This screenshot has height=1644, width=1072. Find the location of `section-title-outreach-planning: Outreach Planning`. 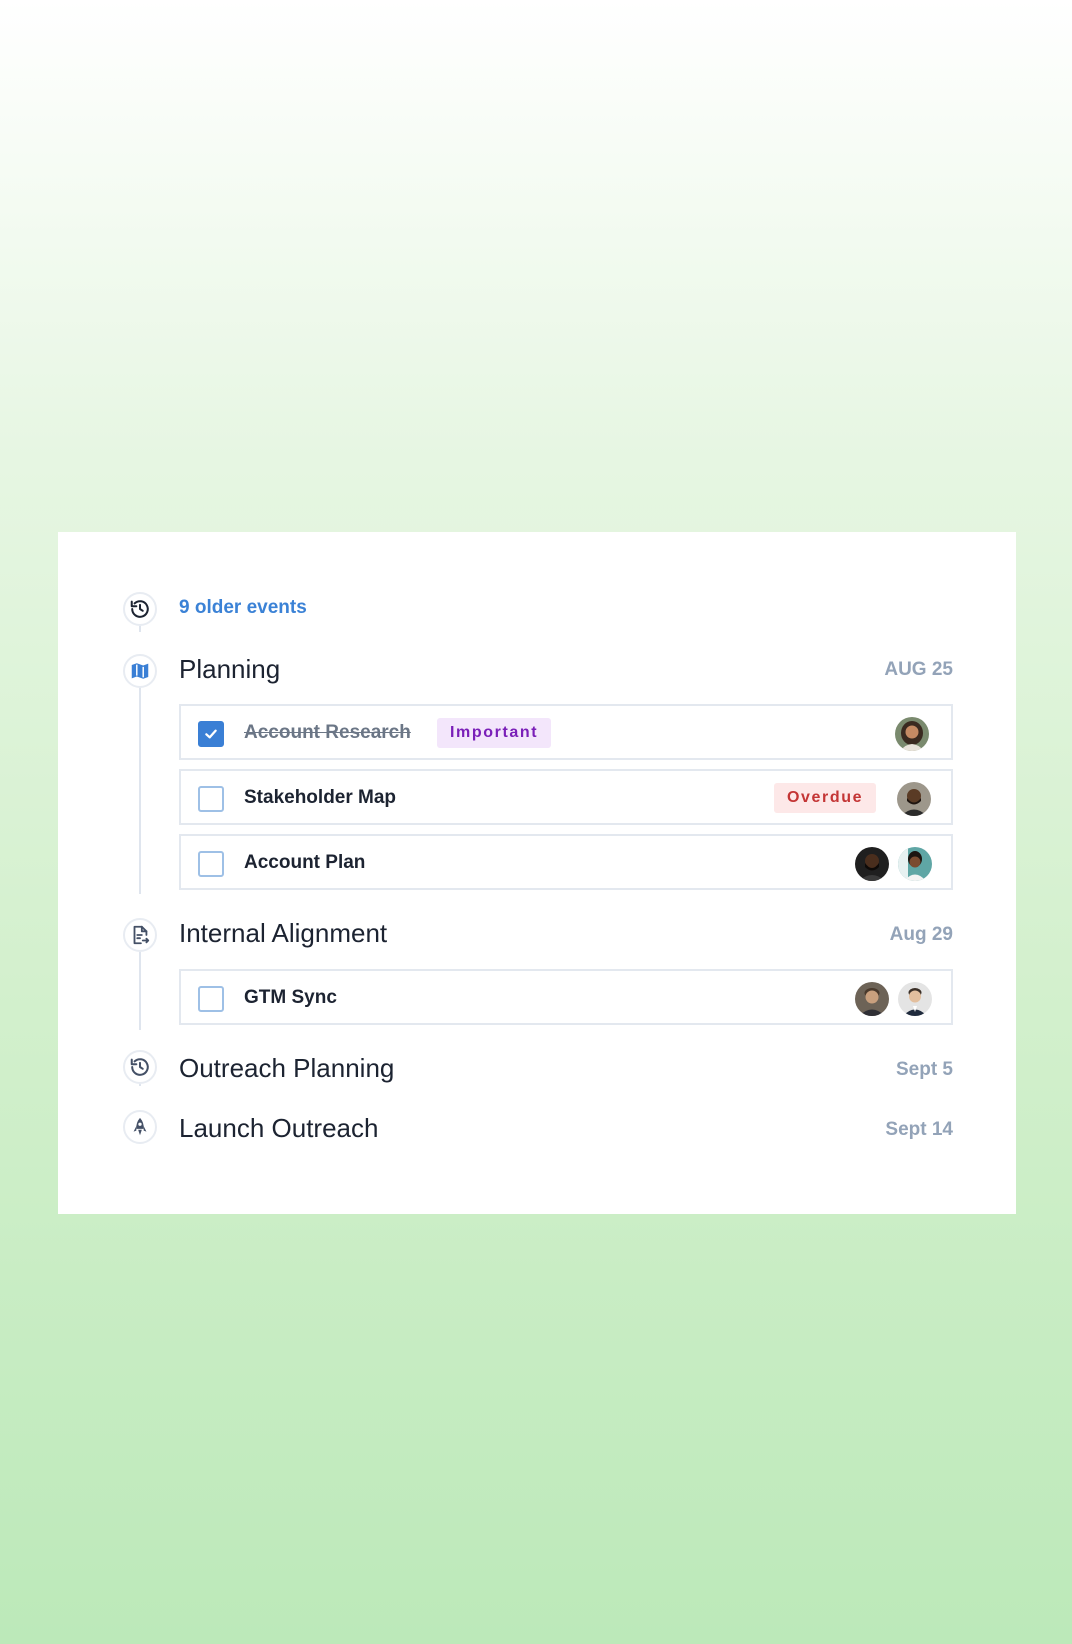

section-title-outreach-planning: Outreach Planning is located at coordinates (287, 1068).